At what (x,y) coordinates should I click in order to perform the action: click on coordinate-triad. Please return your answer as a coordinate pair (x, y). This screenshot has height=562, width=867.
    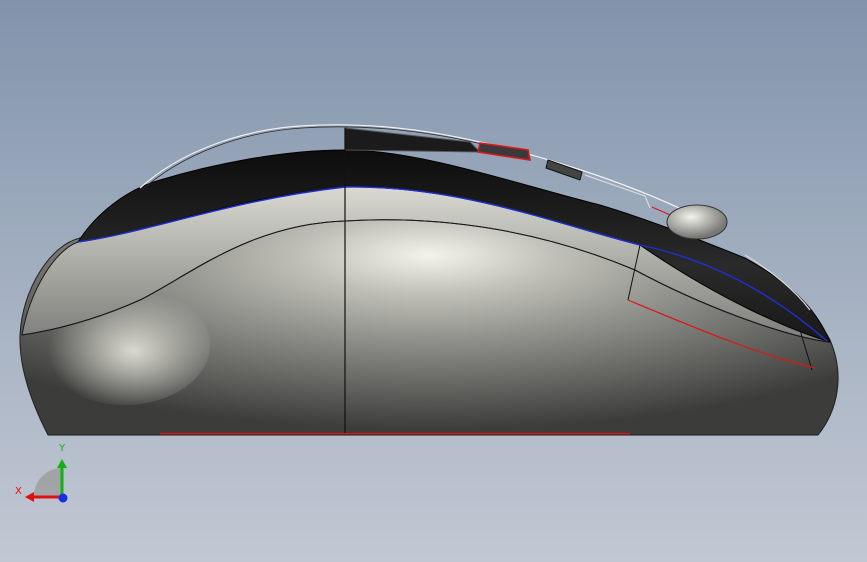
    Looking at the image, I should click on (46, 481).